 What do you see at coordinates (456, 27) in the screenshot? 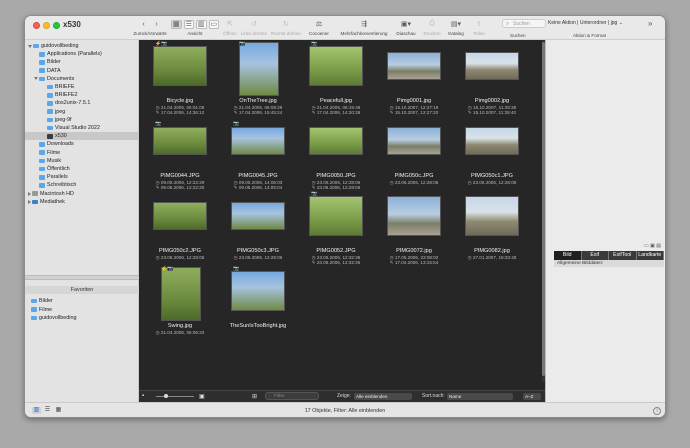
I see `catalog-button: ▤▾ Katalog` at bounding box center [456, 27].